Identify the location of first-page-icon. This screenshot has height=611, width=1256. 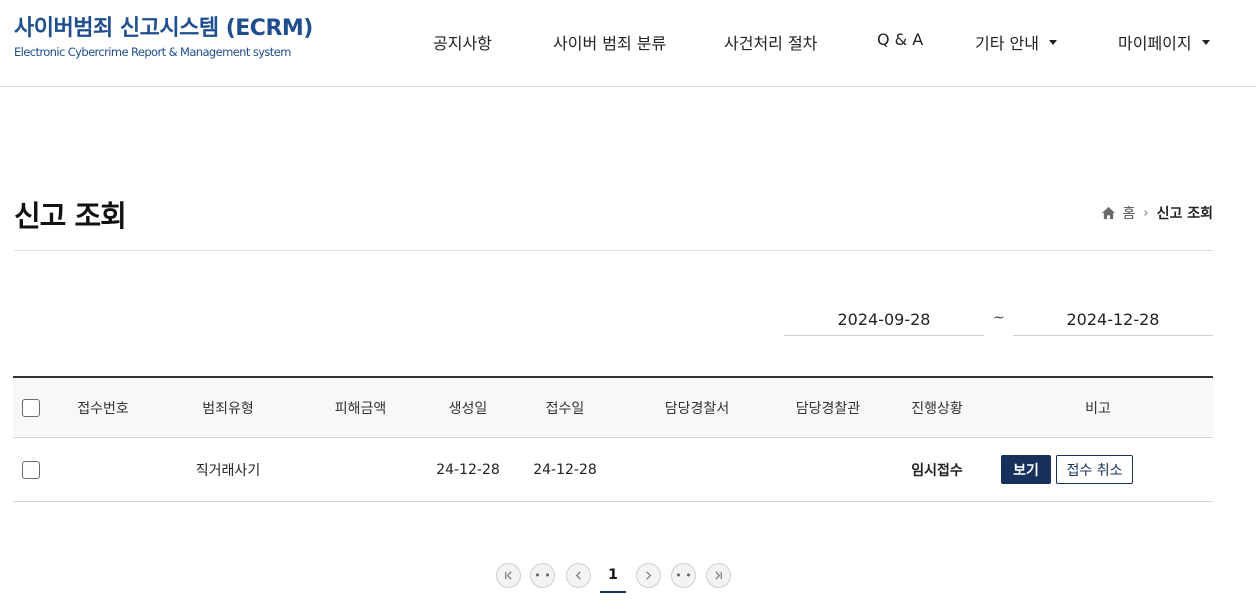
(508, 575).